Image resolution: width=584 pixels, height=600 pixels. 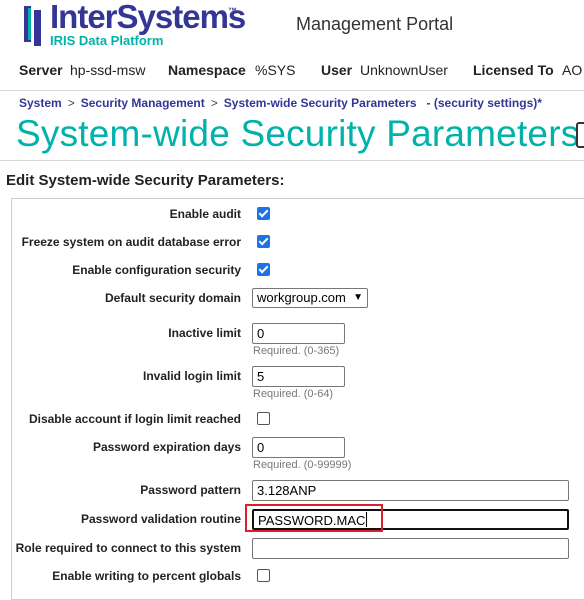 I want to click on inactive-limit-label: Inactive limit, so click(x=204, y=333).